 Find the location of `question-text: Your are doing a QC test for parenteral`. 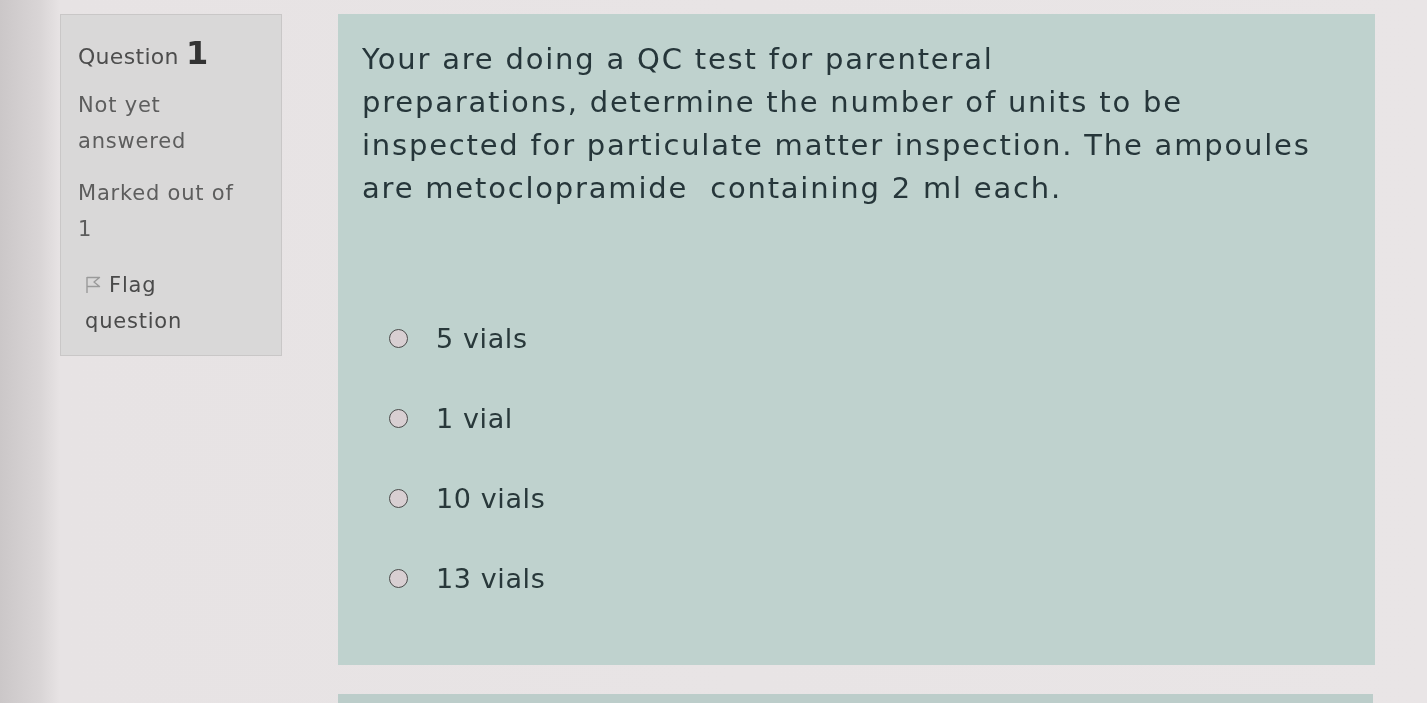

question-text: Your are doing a QC test for parenteral is located at coordinates (678, 59).